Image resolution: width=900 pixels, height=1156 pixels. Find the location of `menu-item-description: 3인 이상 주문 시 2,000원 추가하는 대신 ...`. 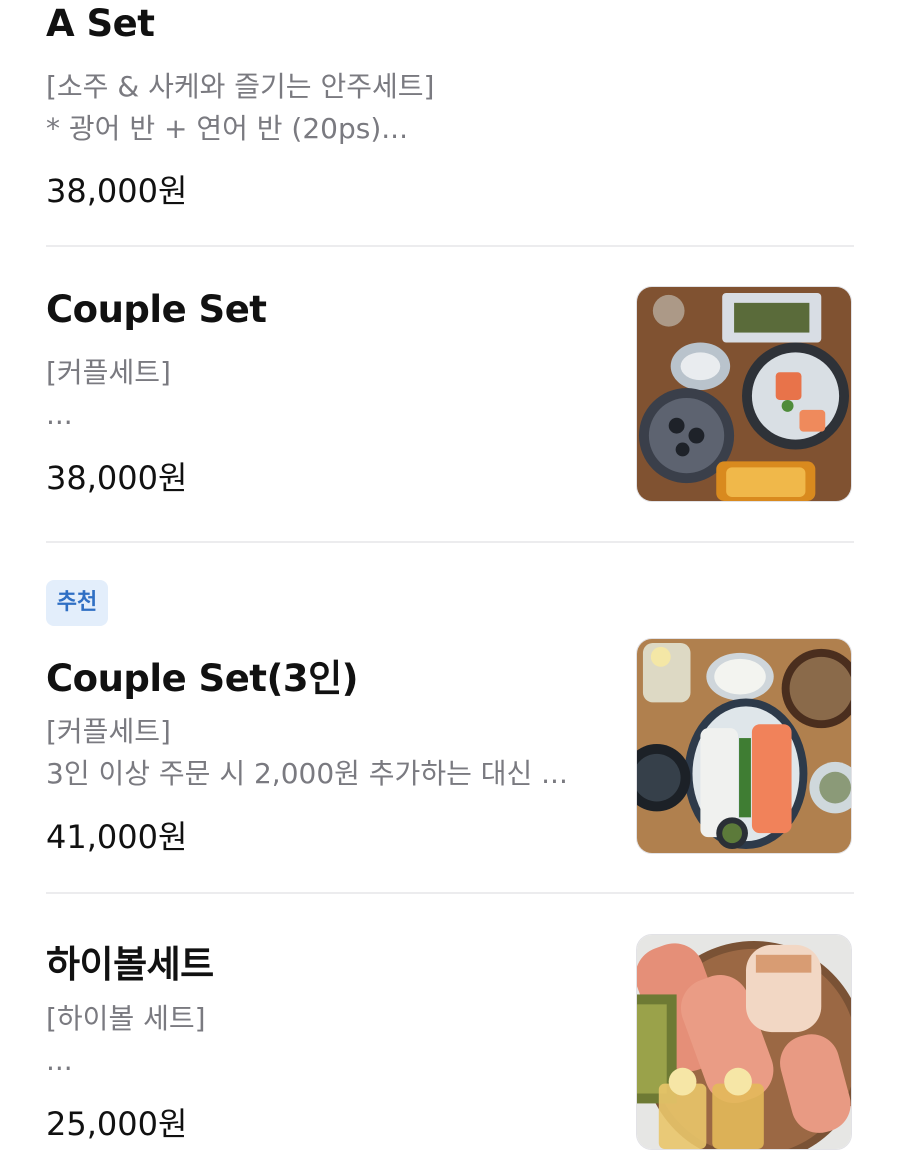

menu-item-description: 3인 이상 주문 시 2,000원 추가하는 대신 ... is located at coordinates (307, 773).